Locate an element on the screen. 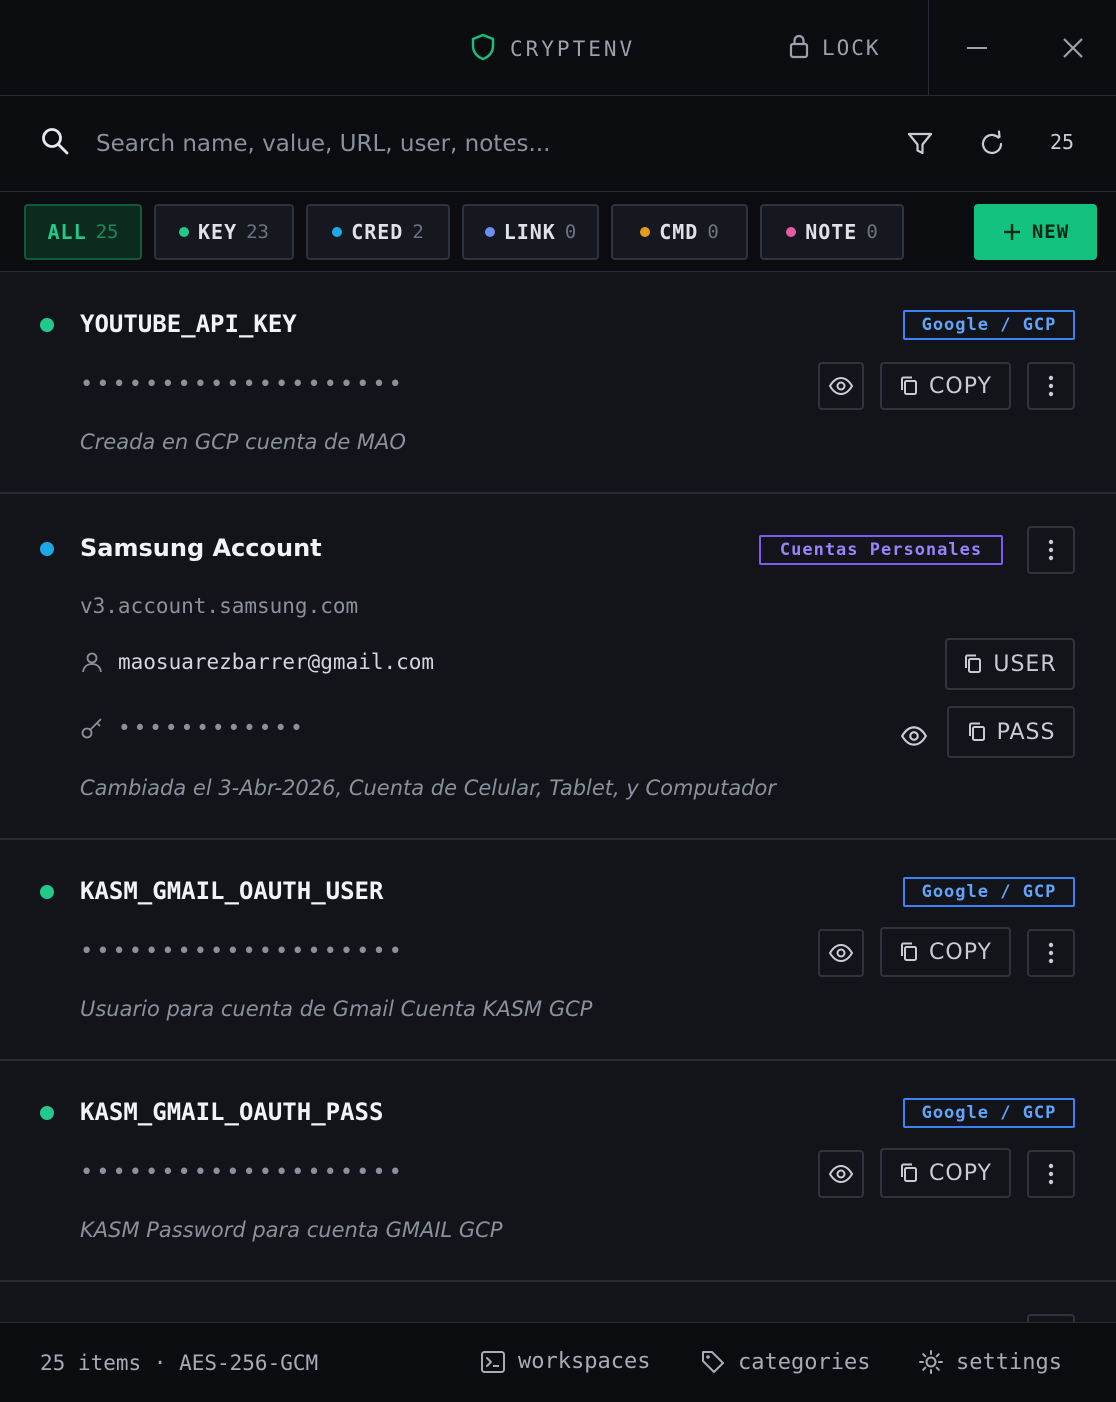 The height and width of the screenshot is (1402, 1116). new-entry-button: NEW is located at coordinates (1035, 232).